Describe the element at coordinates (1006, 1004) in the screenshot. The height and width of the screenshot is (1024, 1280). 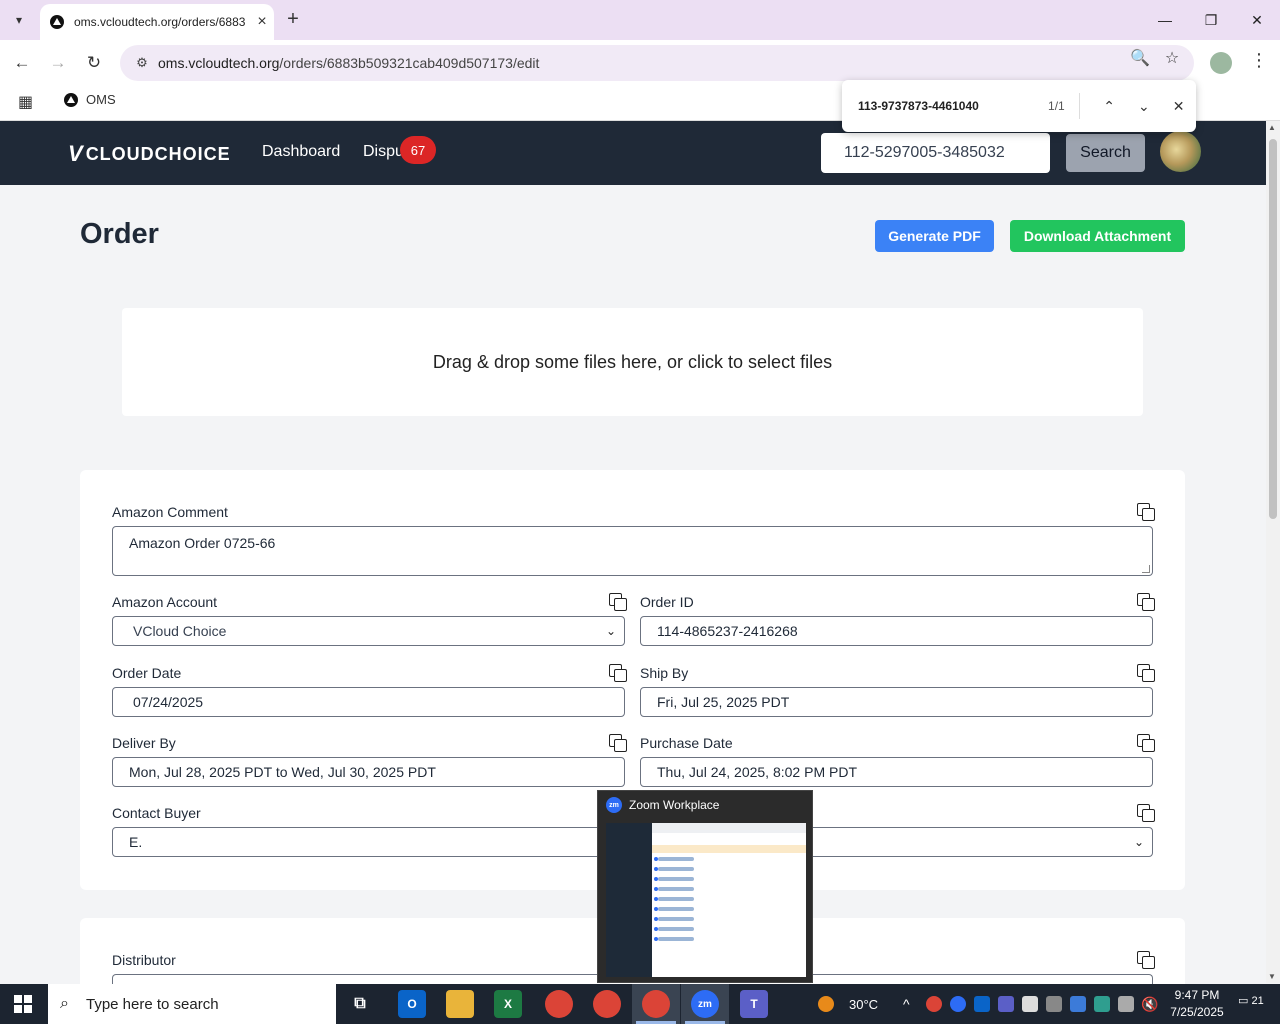
I see `teams-tray-icon` at that location.